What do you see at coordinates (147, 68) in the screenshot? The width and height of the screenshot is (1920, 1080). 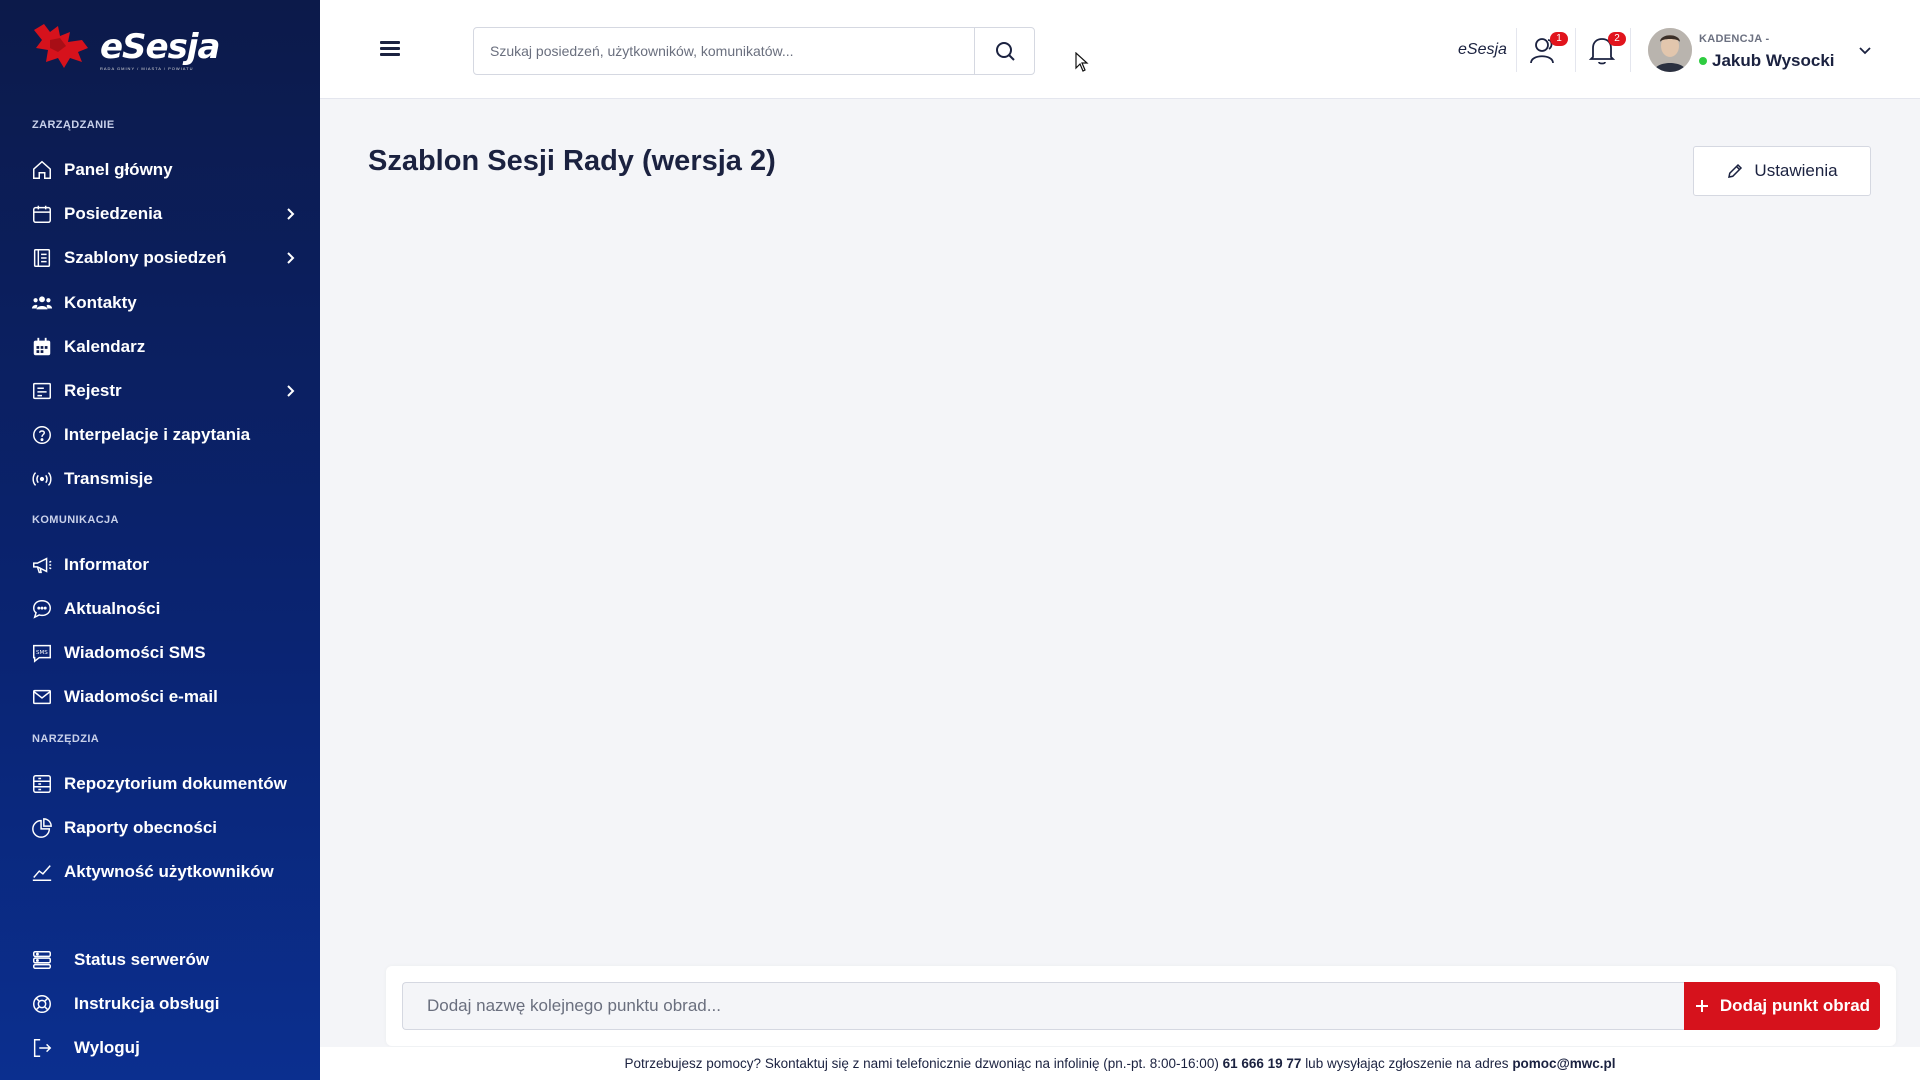 I see `brand-subtitle: RADA GMINY / MIASTA / POWIATU` at bounding box center [147, 68].